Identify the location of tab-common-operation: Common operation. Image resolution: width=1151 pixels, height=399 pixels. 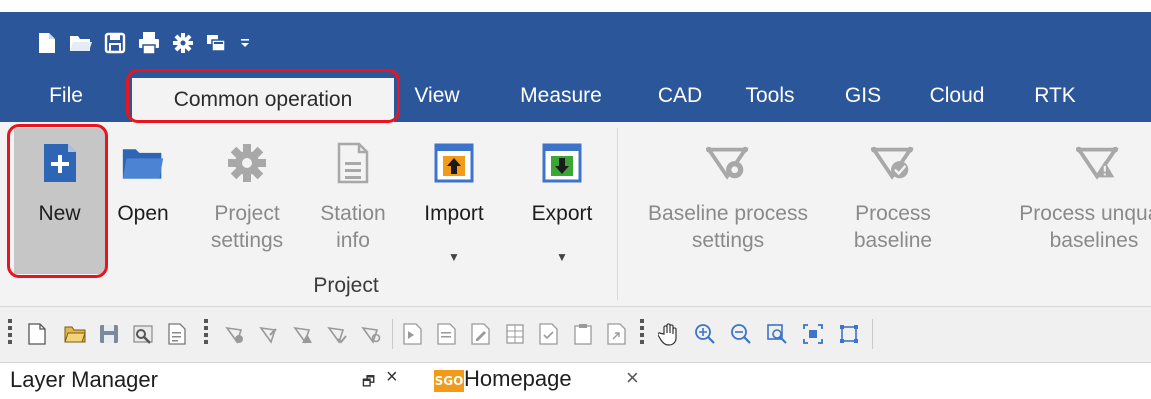
(263, 100).